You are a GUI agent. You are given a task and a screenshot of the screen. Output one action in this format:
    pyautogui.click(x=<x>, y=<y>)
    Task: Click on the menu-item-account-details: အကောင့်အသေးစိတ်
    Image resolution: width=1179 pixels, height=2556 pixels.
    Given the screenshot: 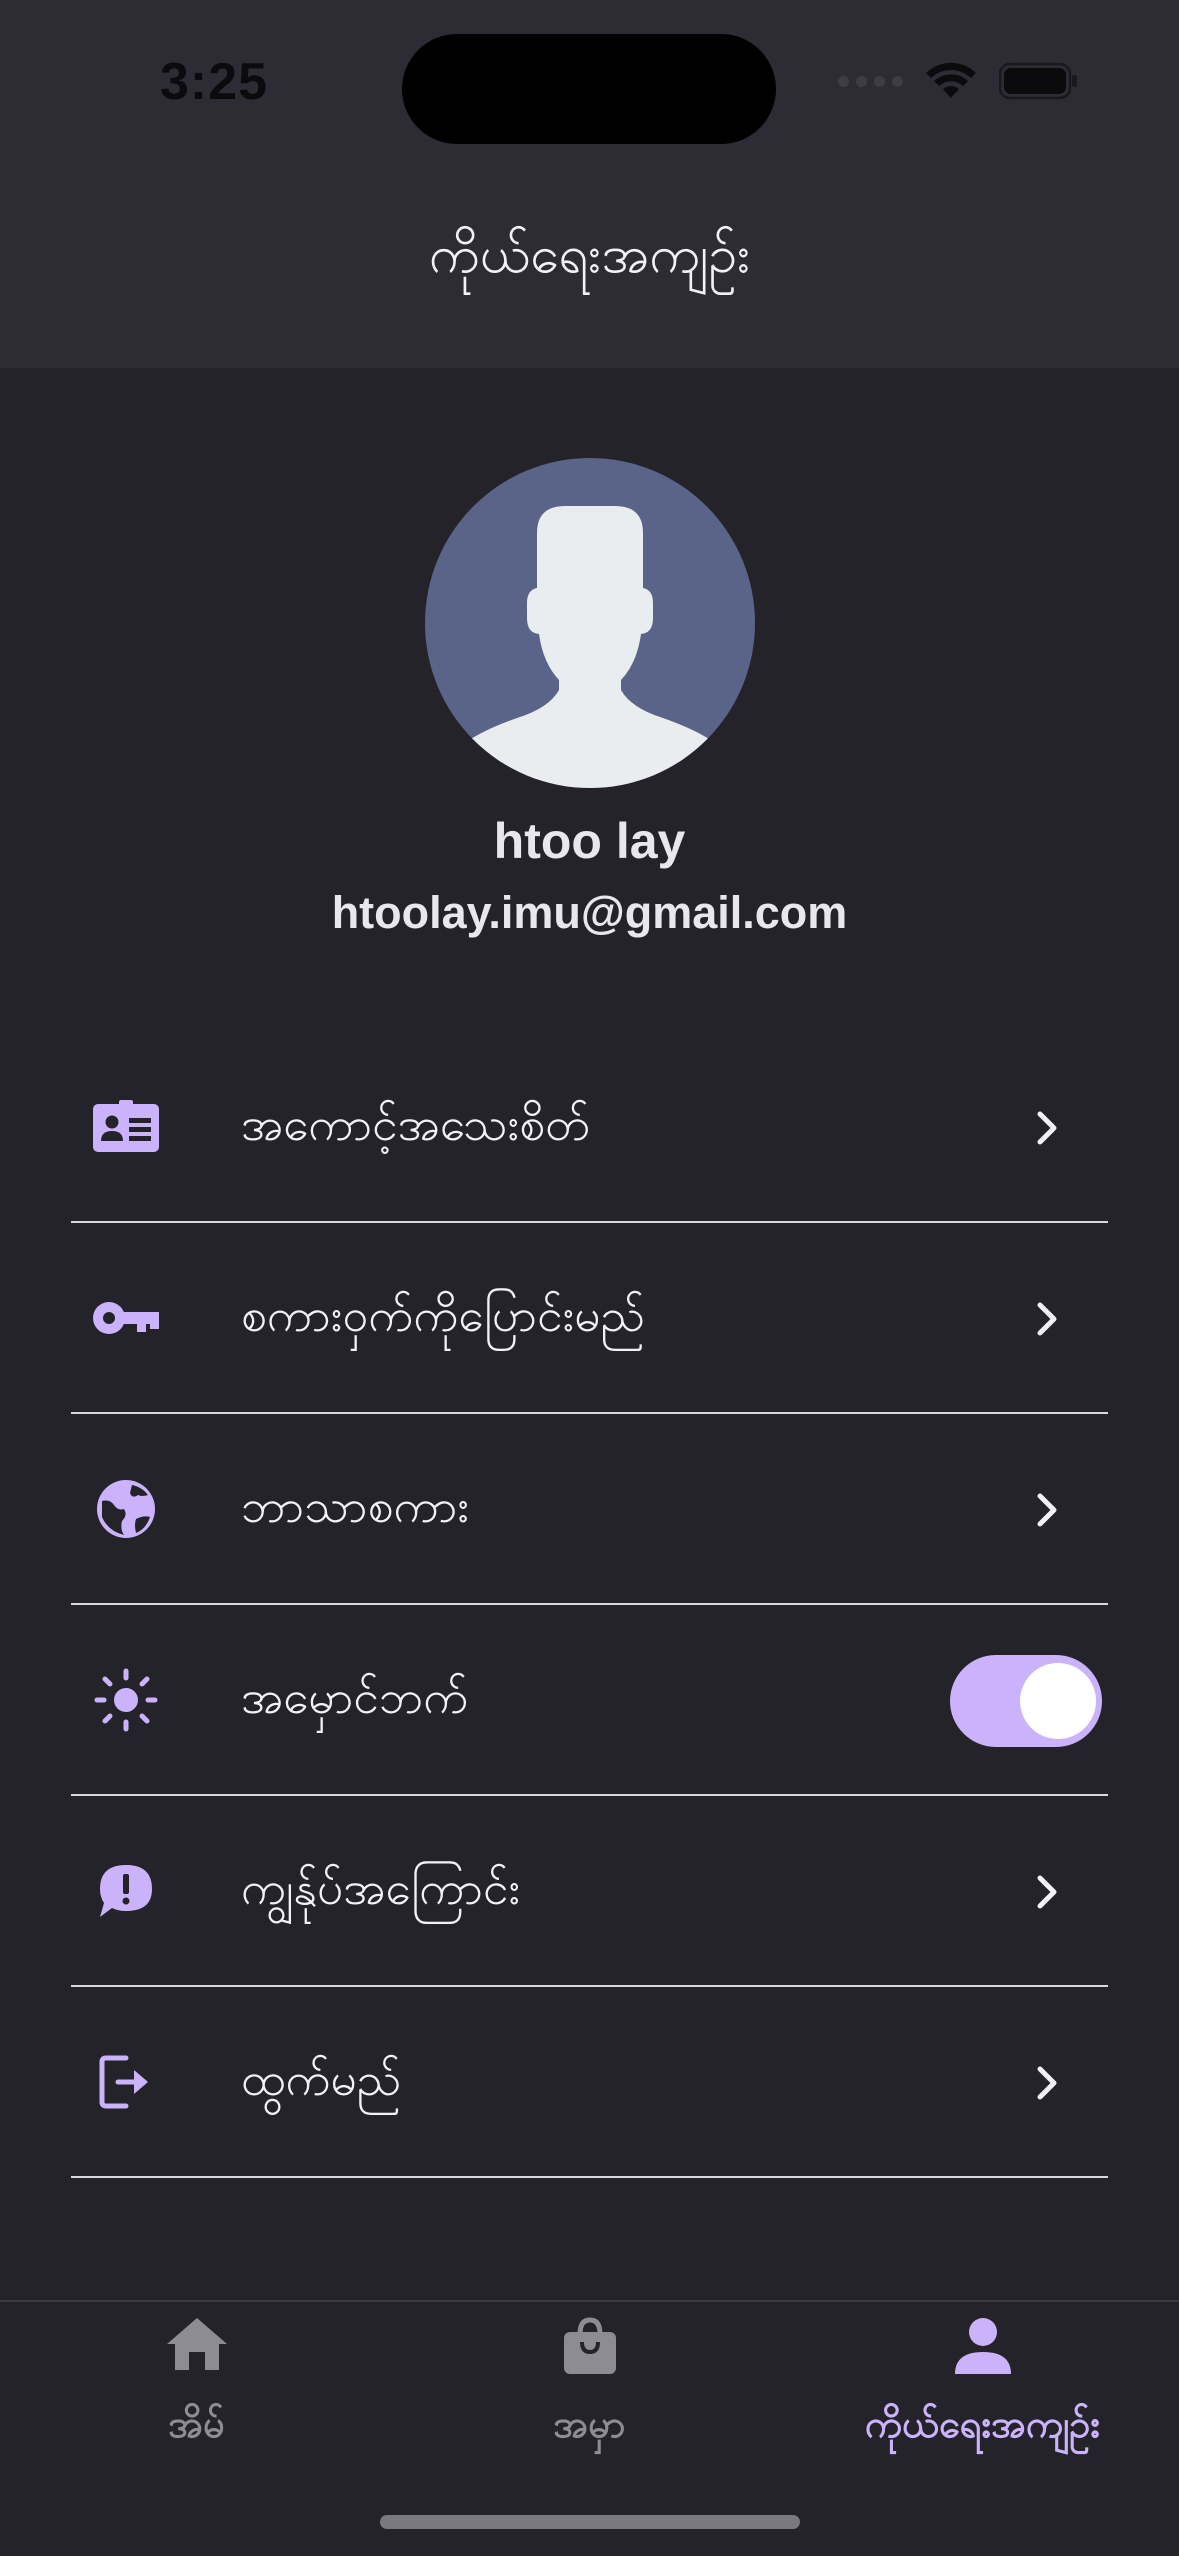 What is the action you would take?
    pyautogui.click(x=589, y=1127)
    